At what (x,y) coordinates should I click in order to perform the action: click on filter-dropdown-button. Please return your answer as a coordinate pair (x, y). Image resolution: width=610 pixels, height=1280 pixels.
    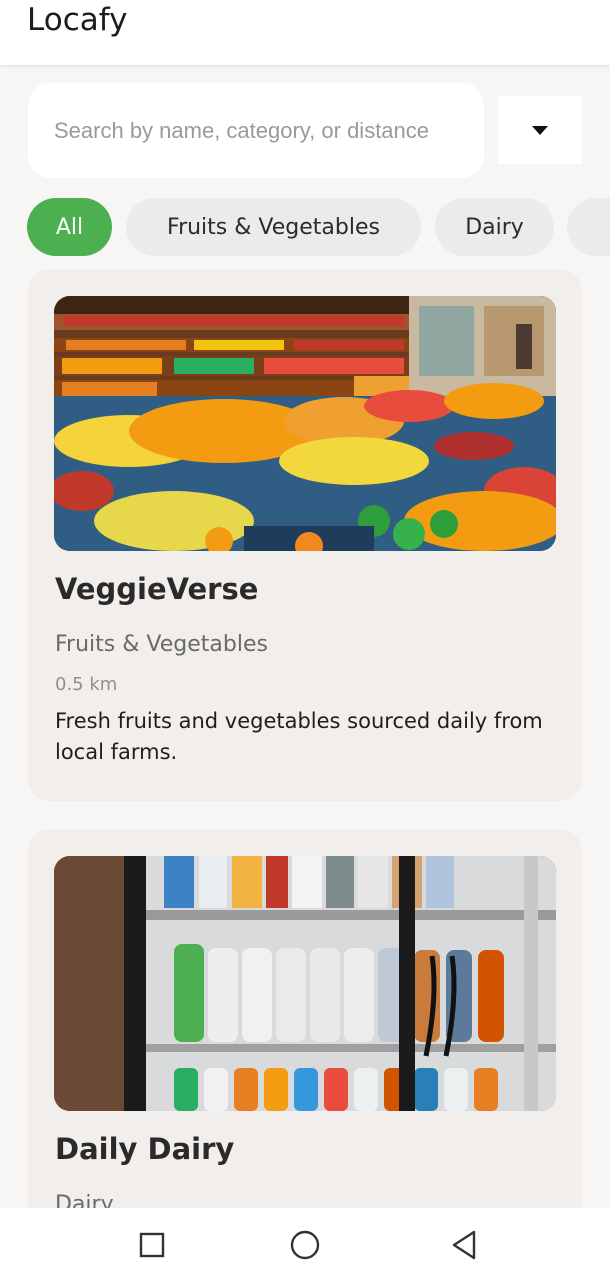
    Looking at the image, I should click on (540, 130).